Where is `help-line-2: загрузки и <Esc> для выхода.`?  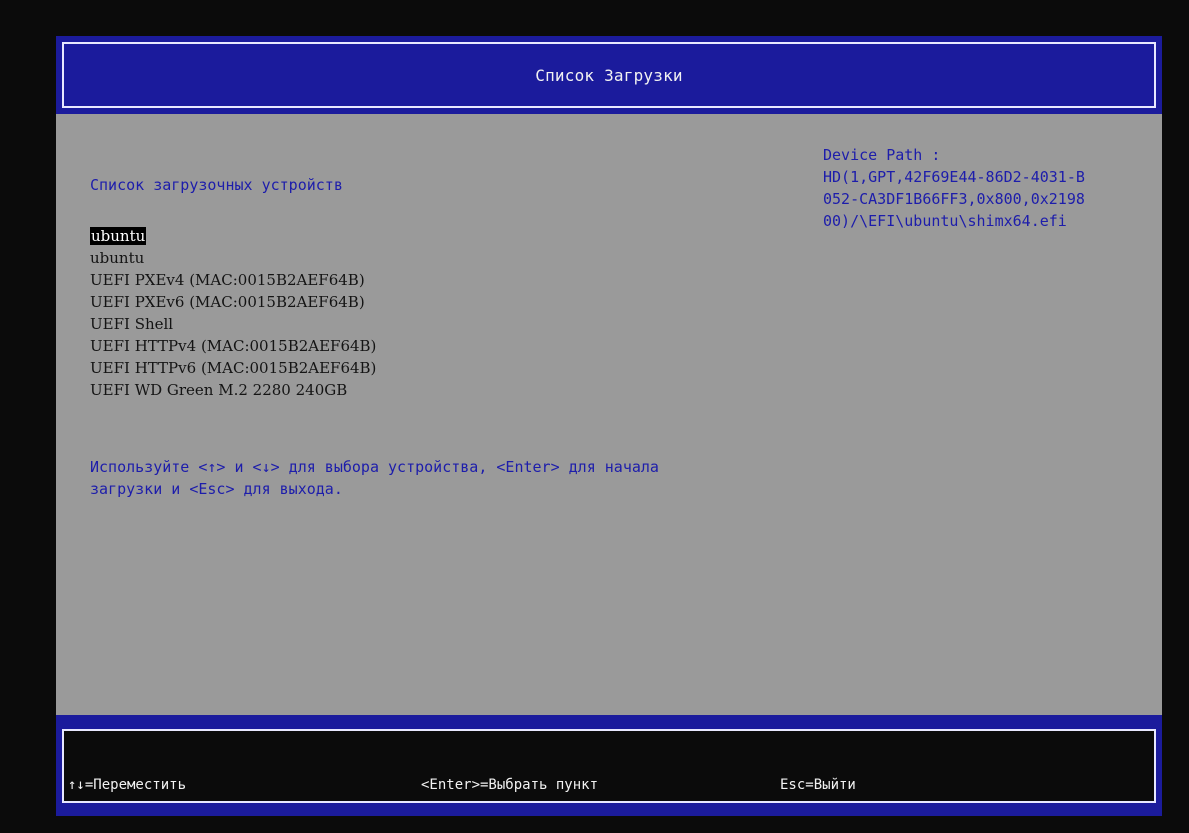
help-line-2: загрузки и <Esc> для выхода. is located at coordinates (216, 489).